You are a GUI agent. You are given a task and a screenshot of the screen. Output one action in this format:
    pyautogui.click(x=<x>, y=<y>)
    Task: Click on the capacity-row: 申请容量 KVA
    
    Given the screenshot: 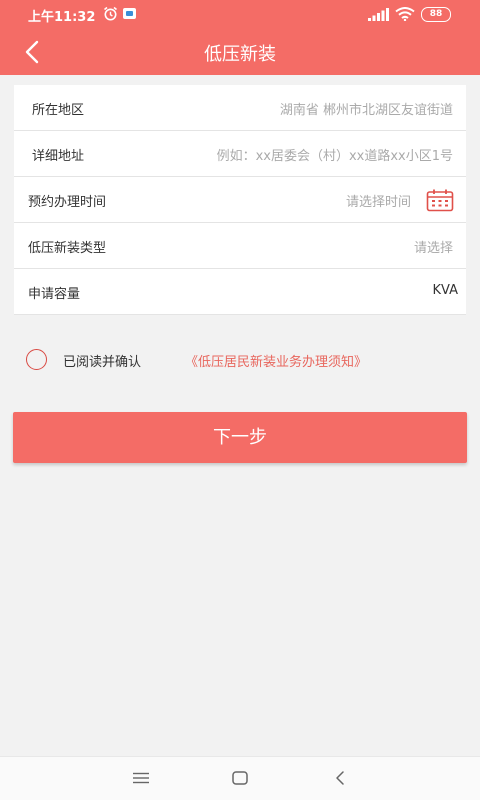 What is the action you would take?
    pyautogui.click(x=240, y=292)
    